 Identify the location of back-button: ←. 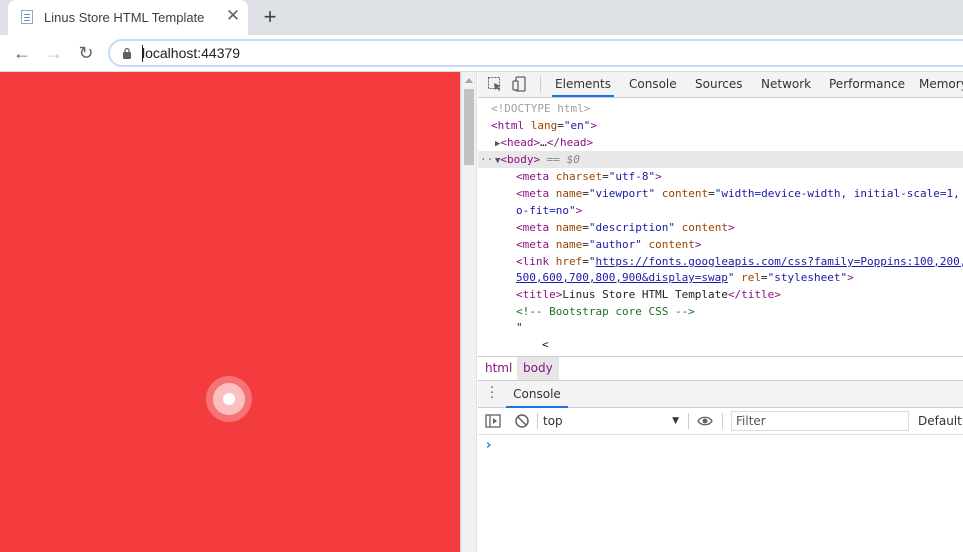
(22, 53).